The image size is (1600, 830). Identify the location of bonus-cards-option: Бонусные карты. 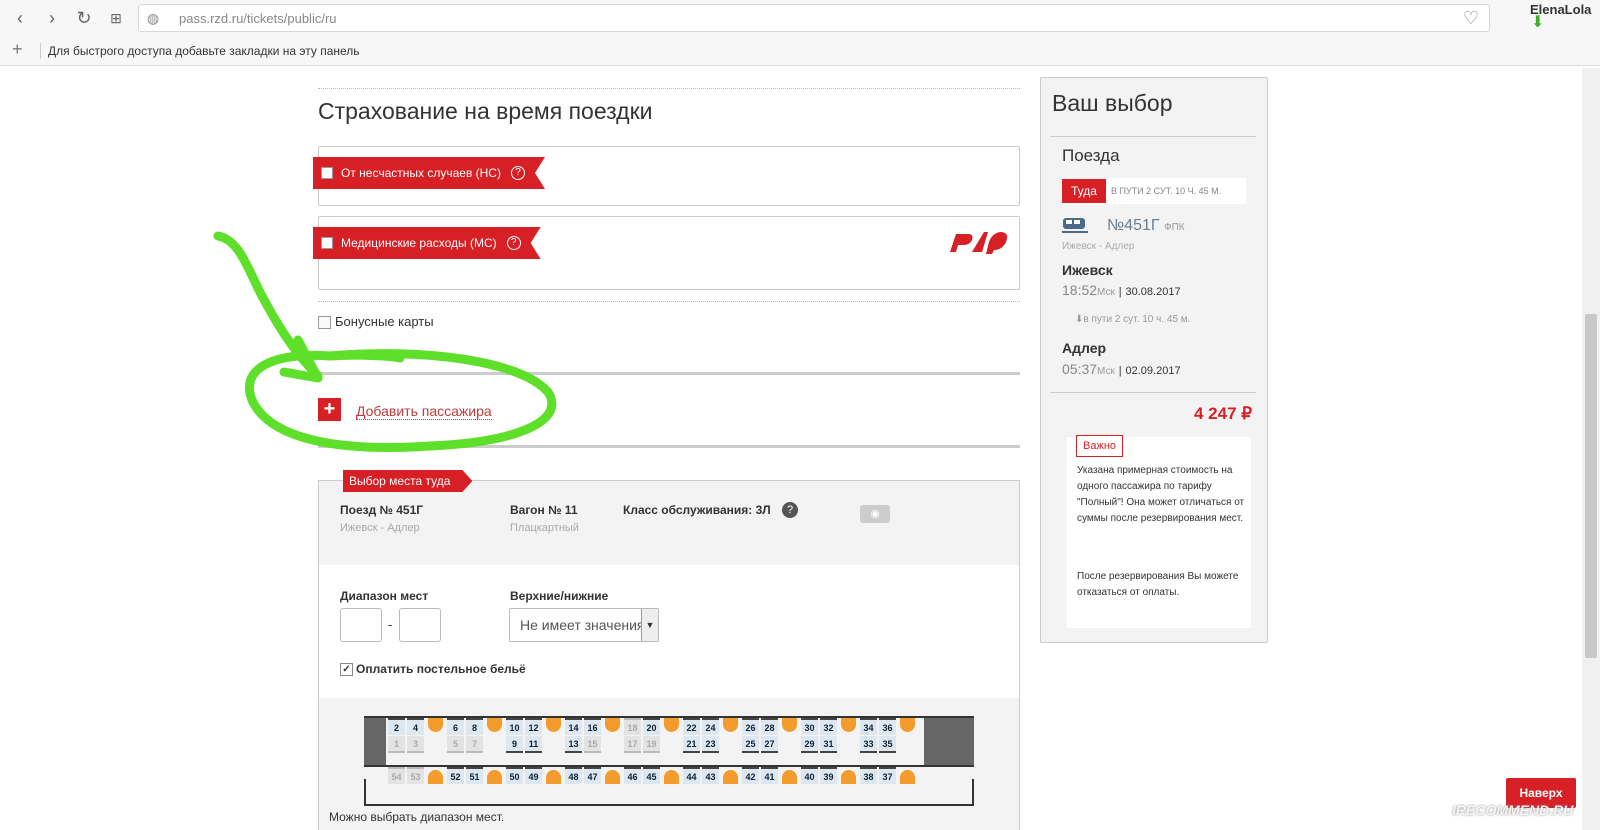
(376, 322).